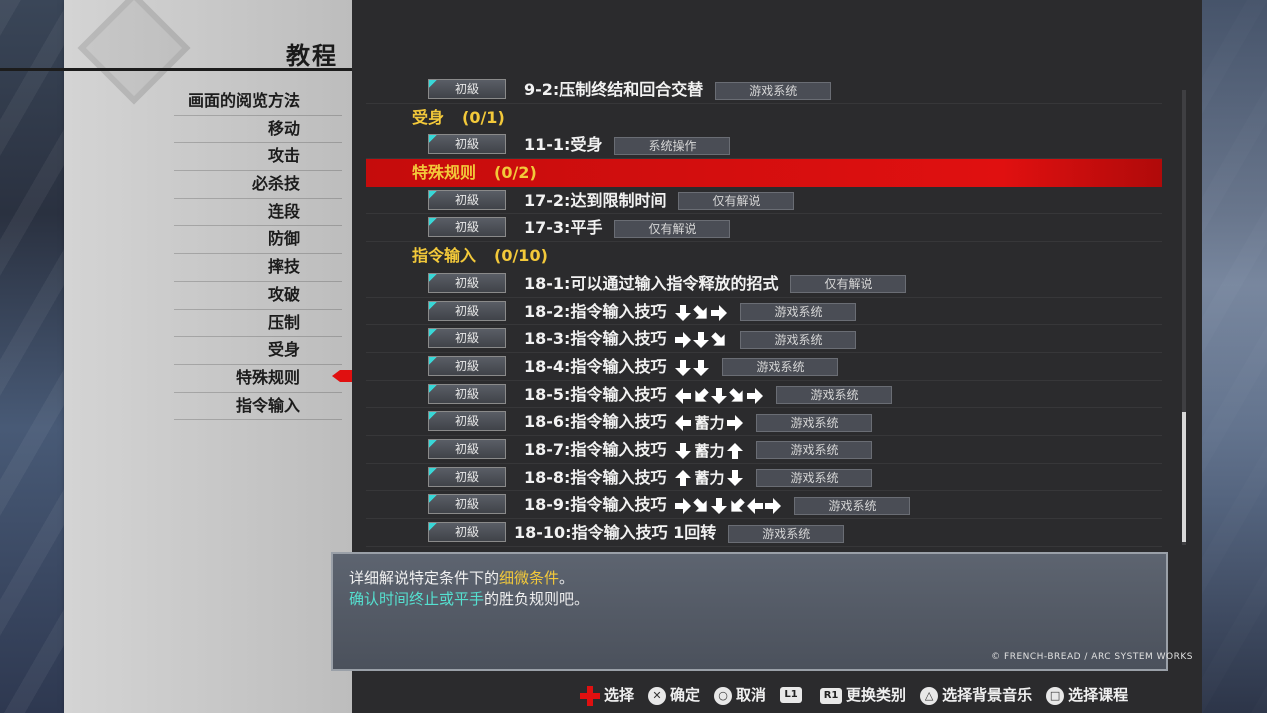  I want to click on hint-r1-button: R1 更换类别, so click(863, 694).